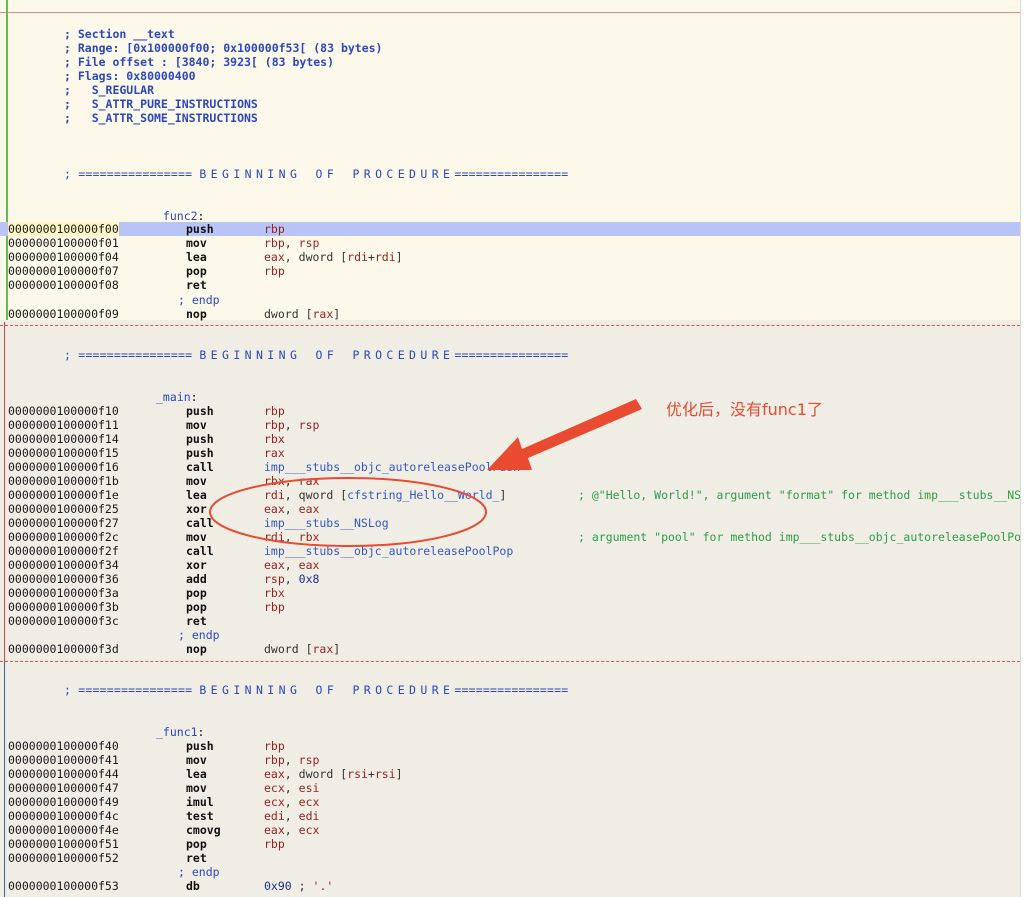  What do you see at coordinates (425, 473) in the screenshot?
I see `annotation-overlay` at bounding box center [425, 473].